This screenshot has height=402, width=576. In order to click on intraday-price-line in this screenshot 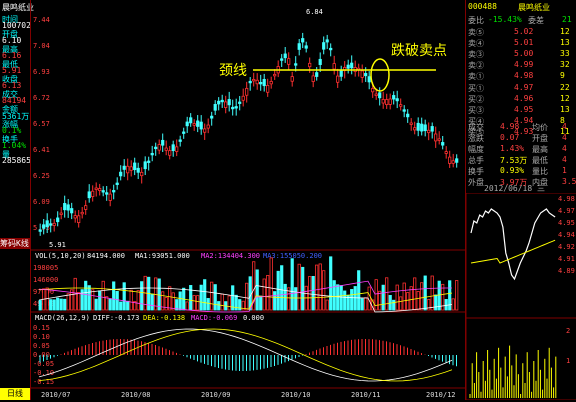, I will do `click(513, 244)`.